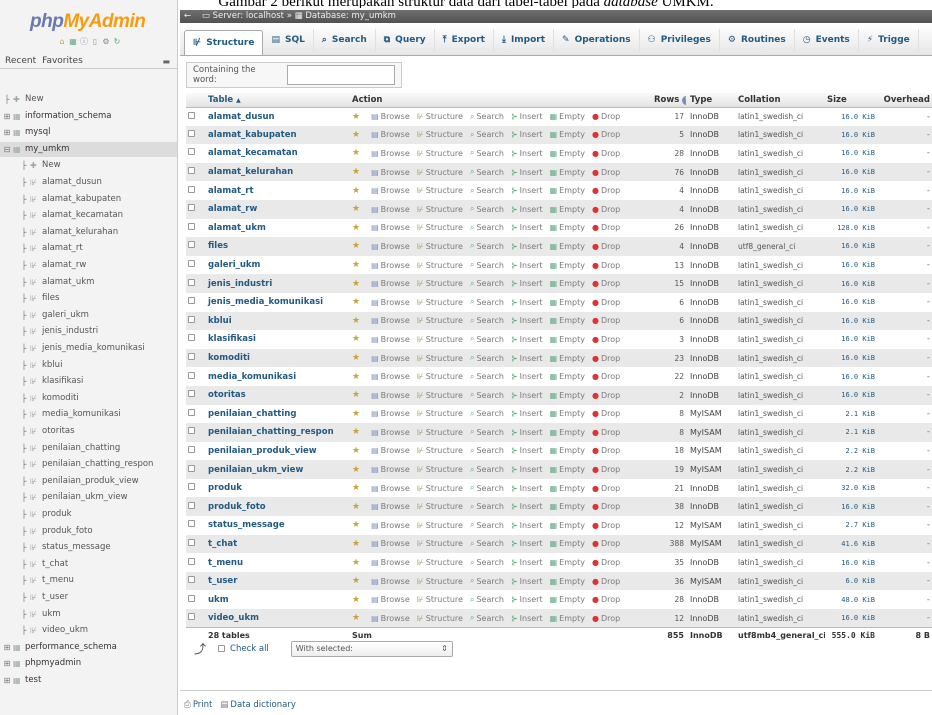  I want to click on filter-input, so click(341, 75).